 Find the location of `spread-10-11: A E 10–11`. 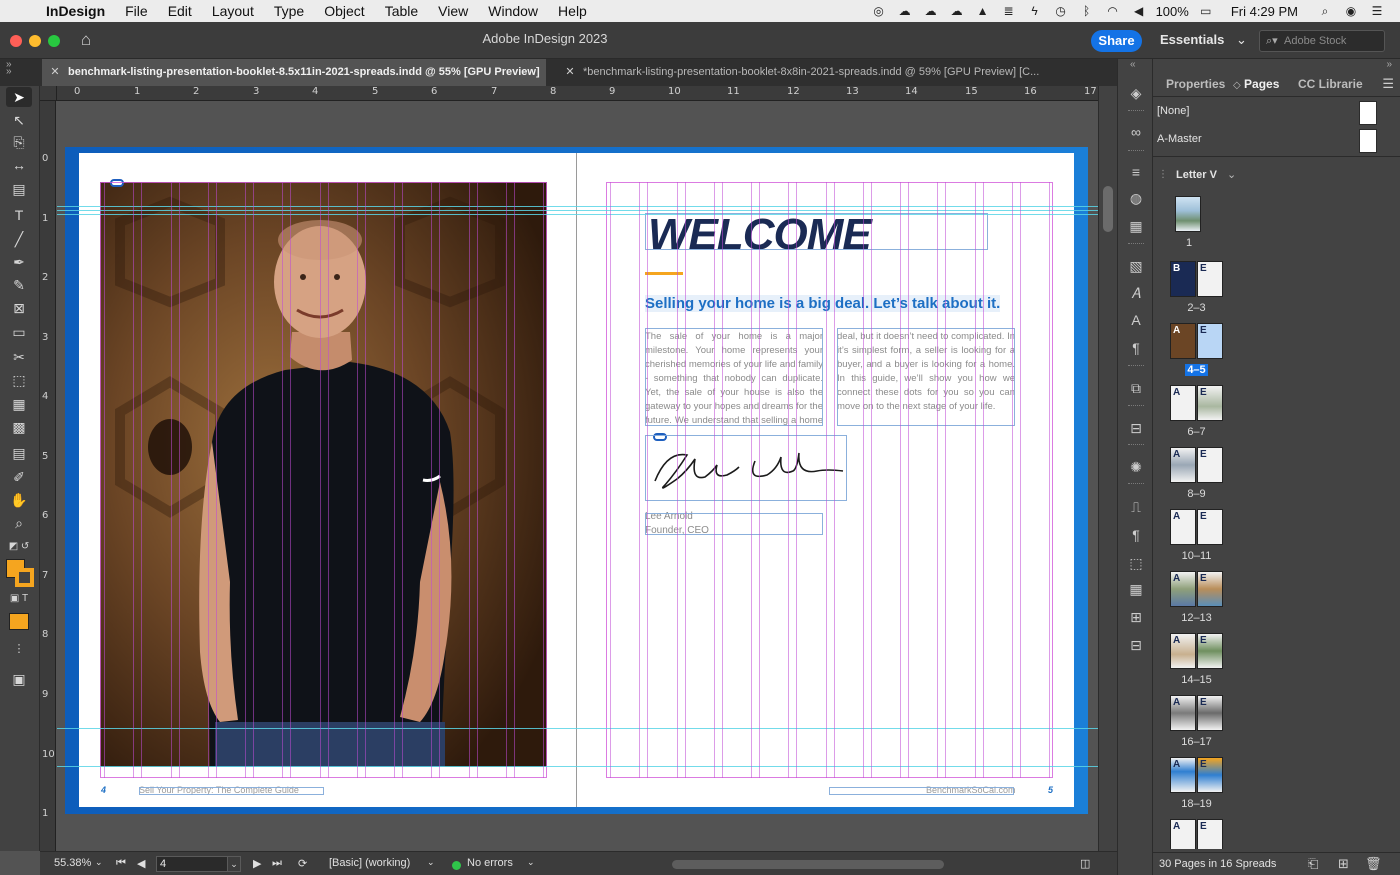

spread-10-11: A E 10–11 is located at coordinates (1271, 540).